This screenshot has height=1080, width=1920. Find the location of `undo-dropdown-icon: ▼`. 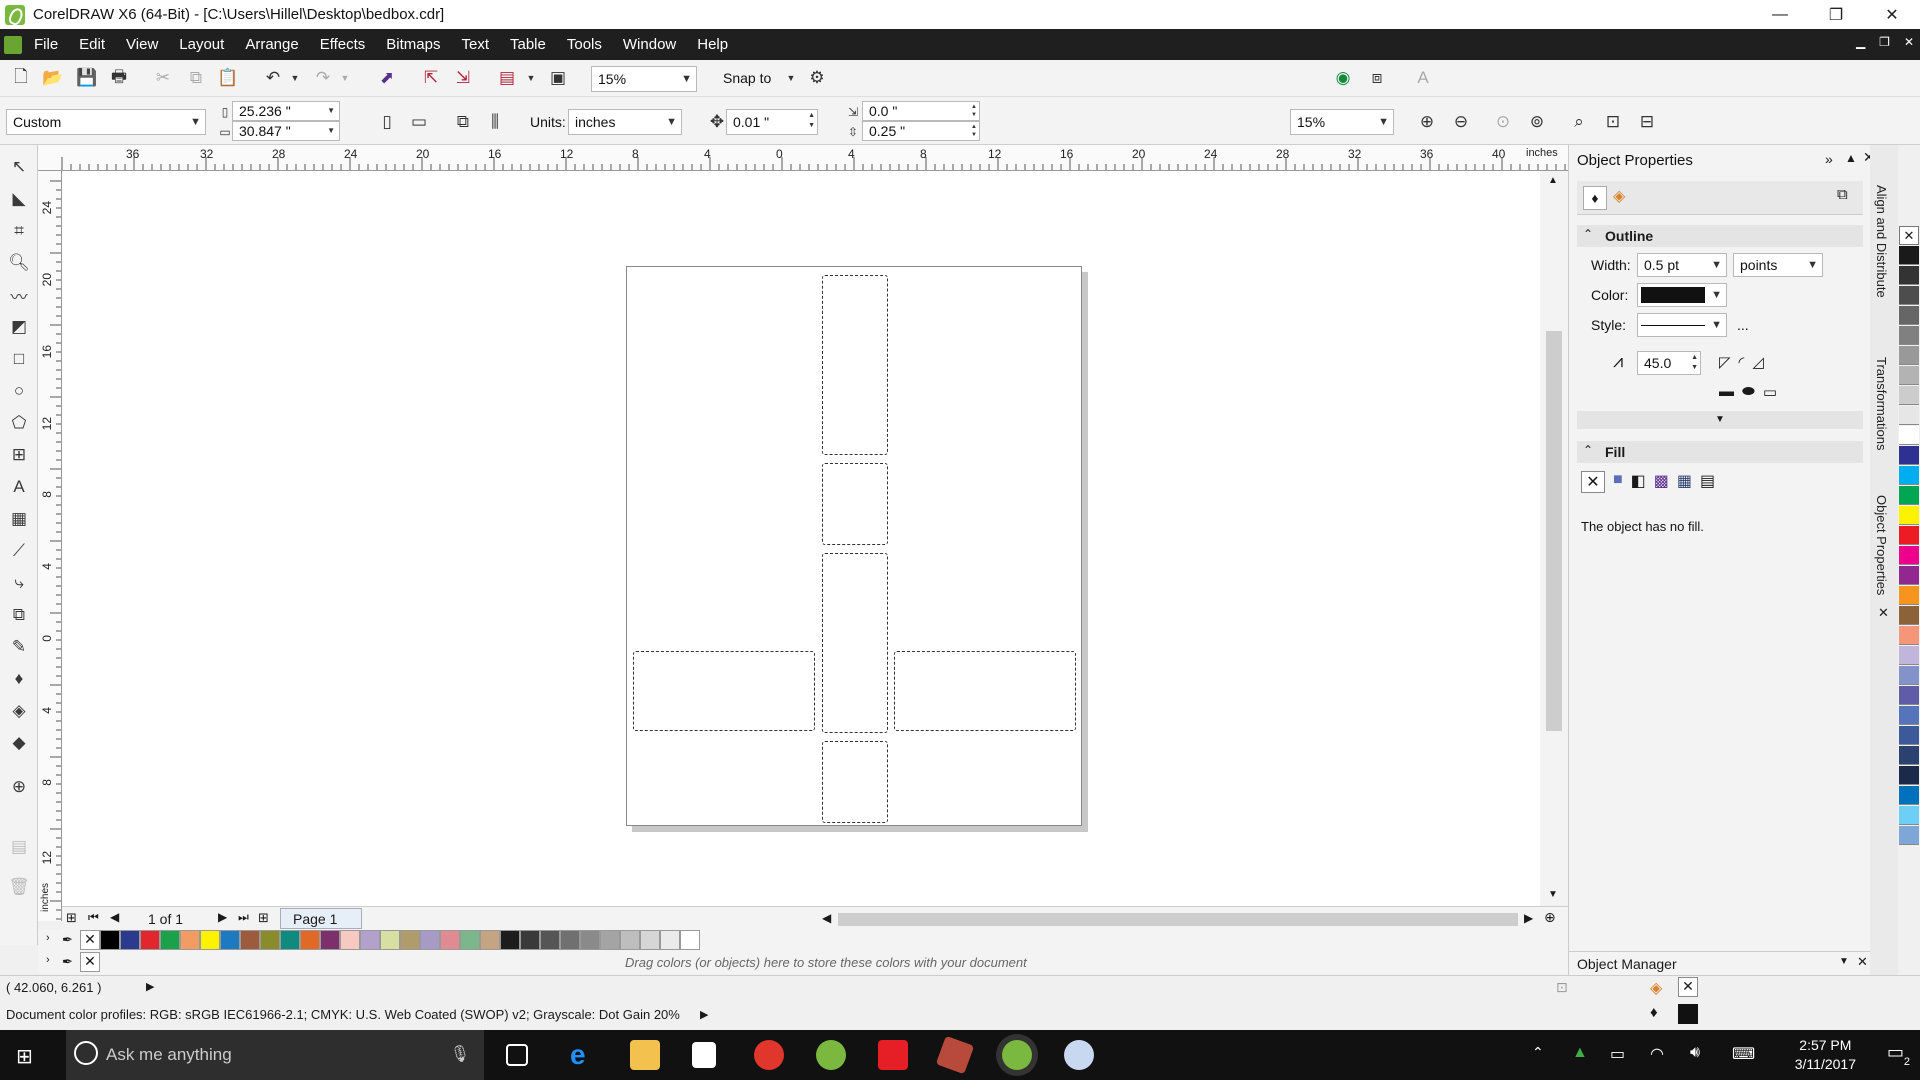

undo-dropdown-icon: ▼ is located at coordinates (295, 78).